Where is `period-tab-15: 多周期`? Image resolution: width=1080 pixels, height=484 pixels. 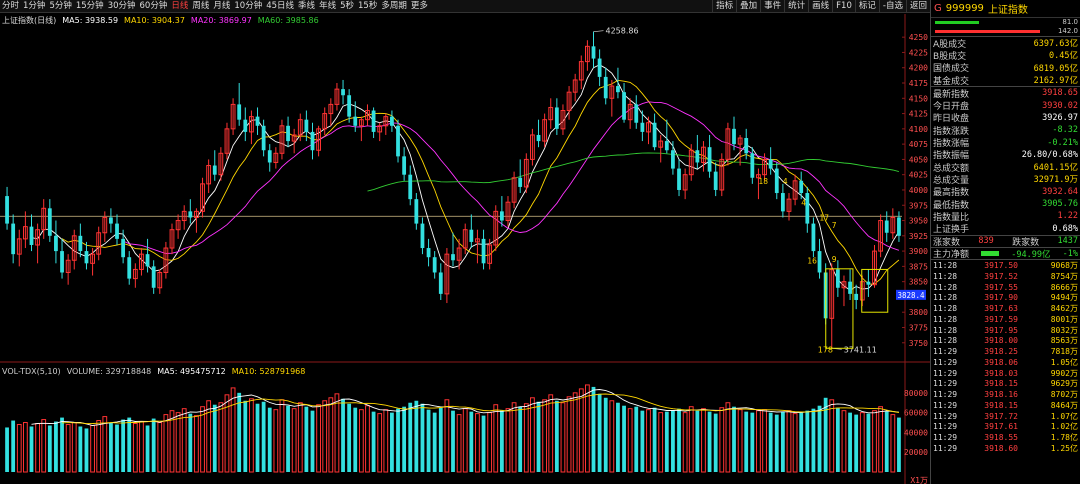
period-tab-15: 多周期 is located at coordinates (394, 6).